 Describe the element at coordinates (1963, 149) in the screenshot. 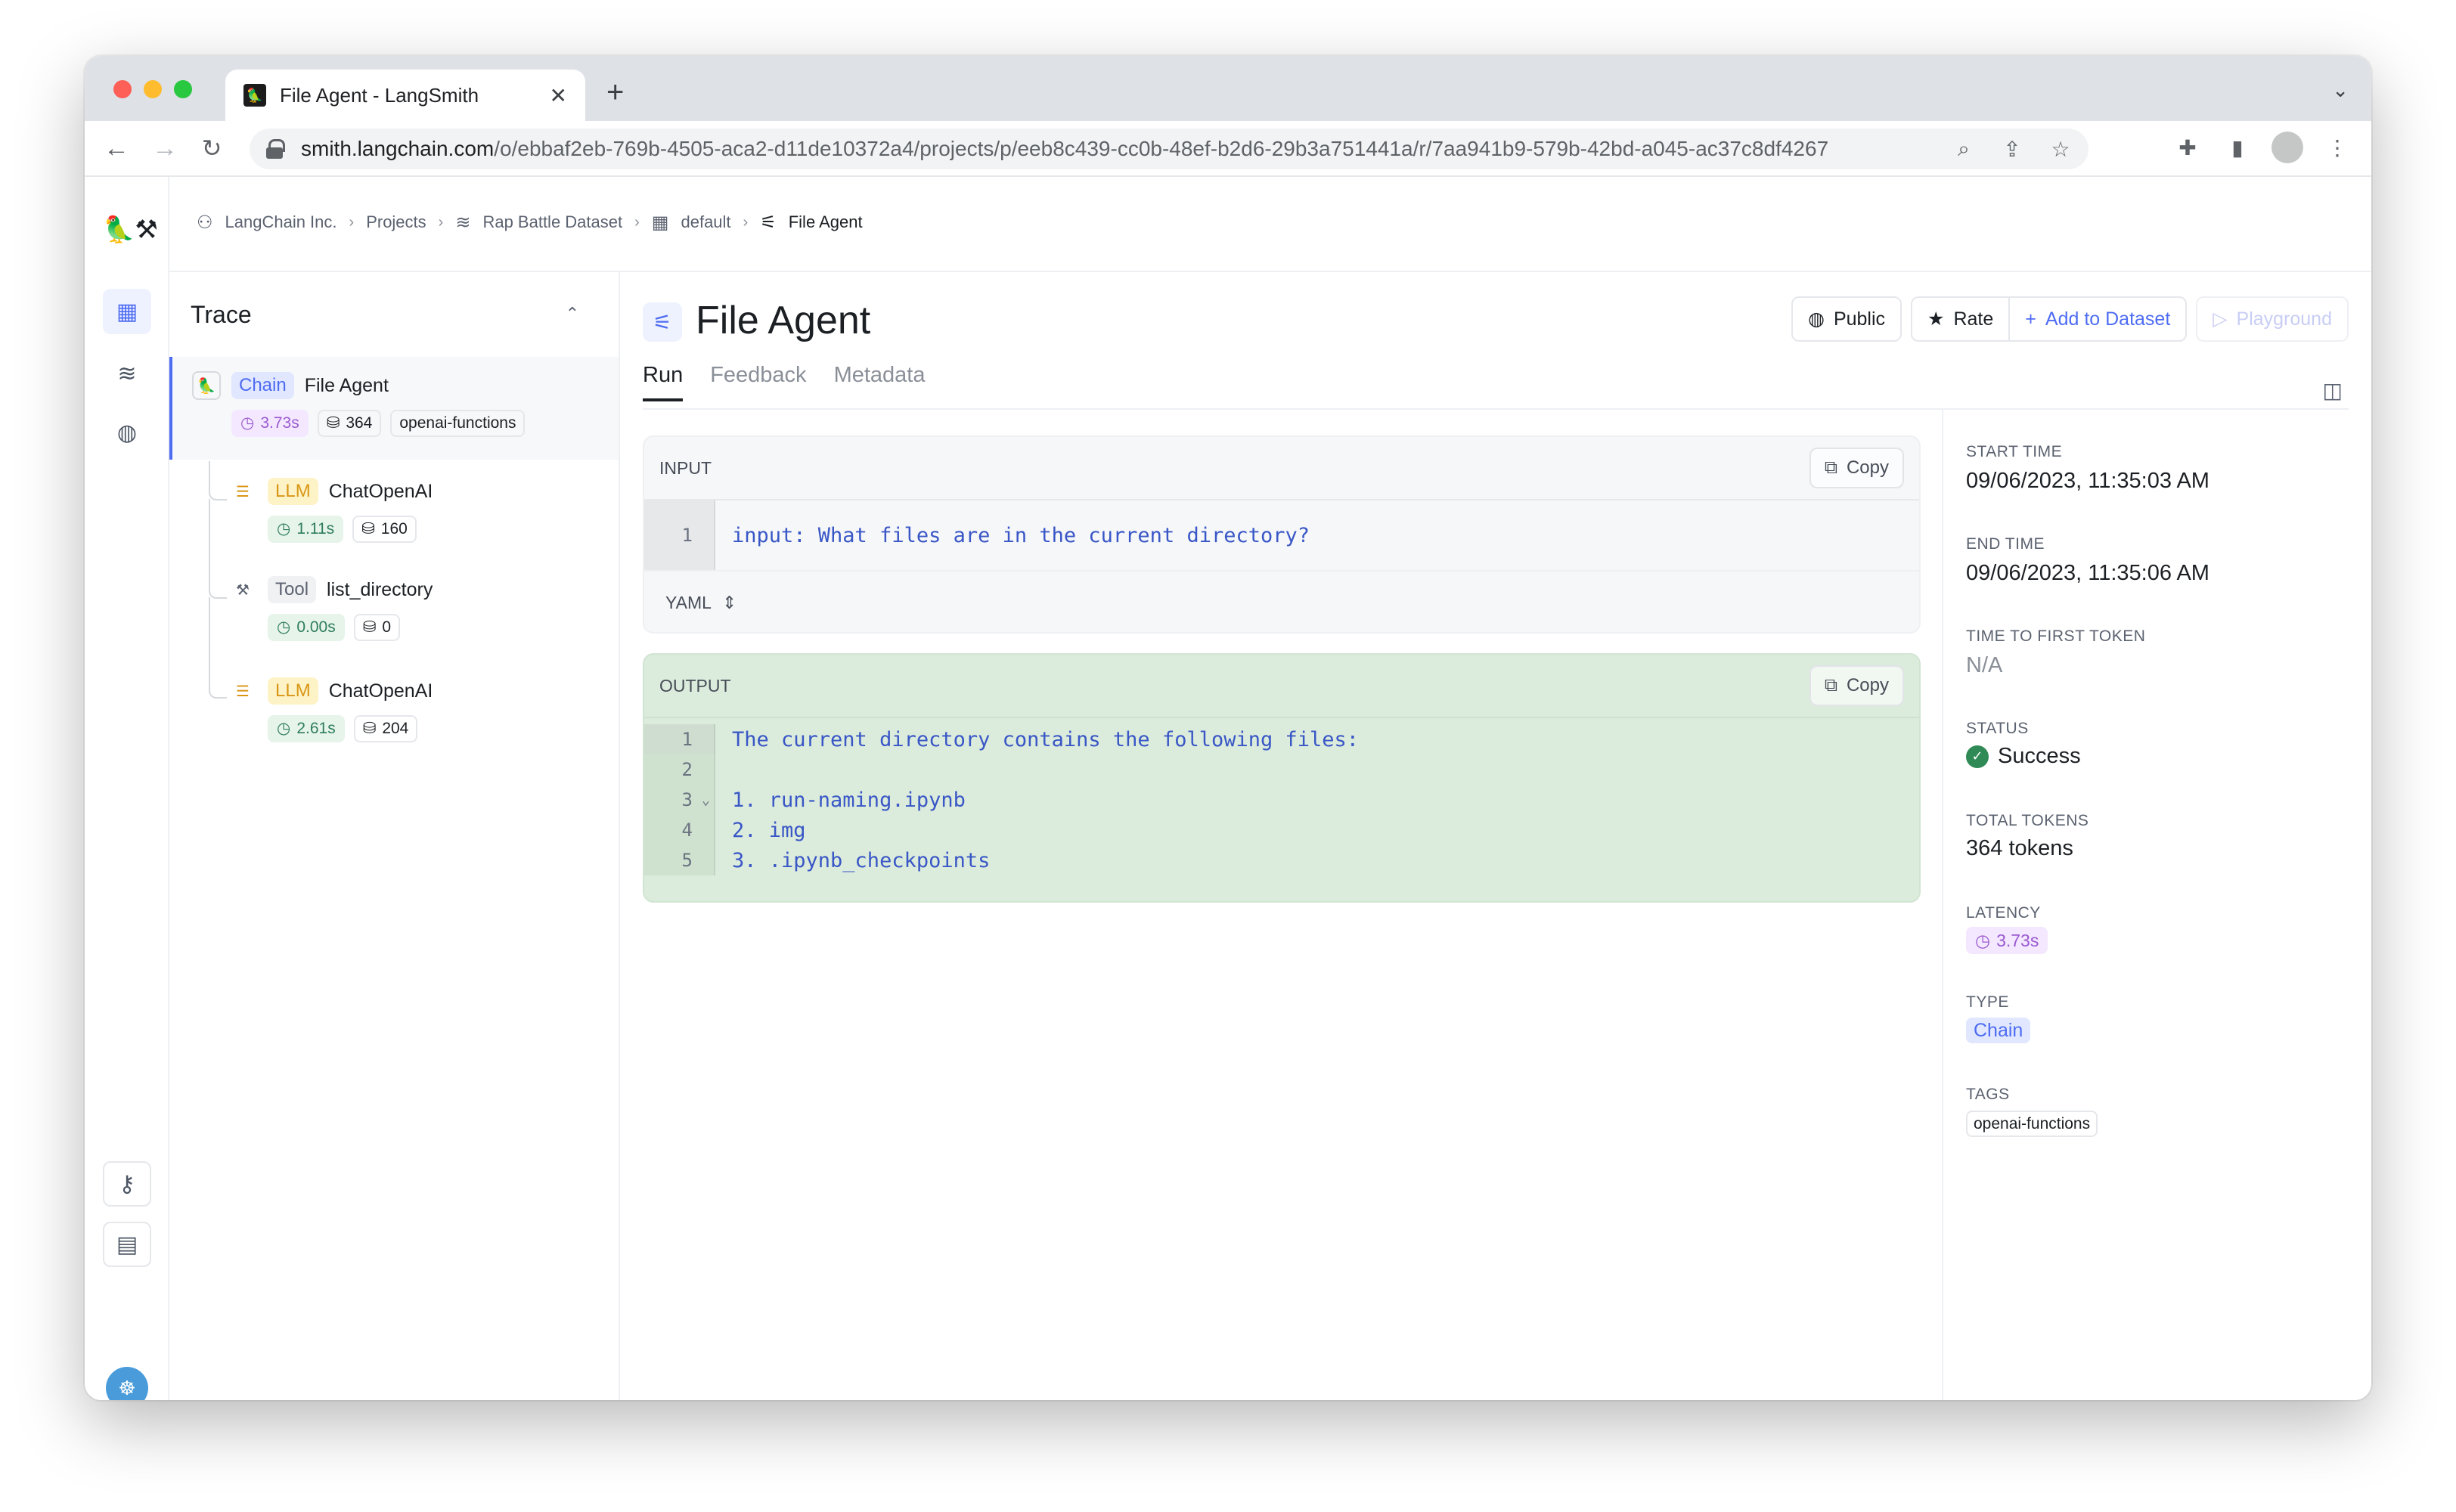

I see `zoom-icon: ⌕` at that location.